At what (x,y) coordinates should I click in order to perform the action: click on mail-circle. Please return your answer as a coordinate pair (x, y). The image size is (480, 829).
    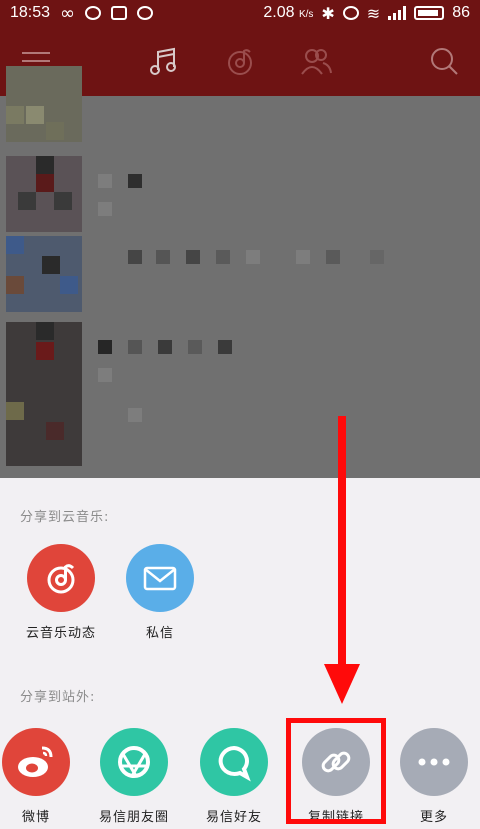
    Looking at the image, I should click on (160, 578).